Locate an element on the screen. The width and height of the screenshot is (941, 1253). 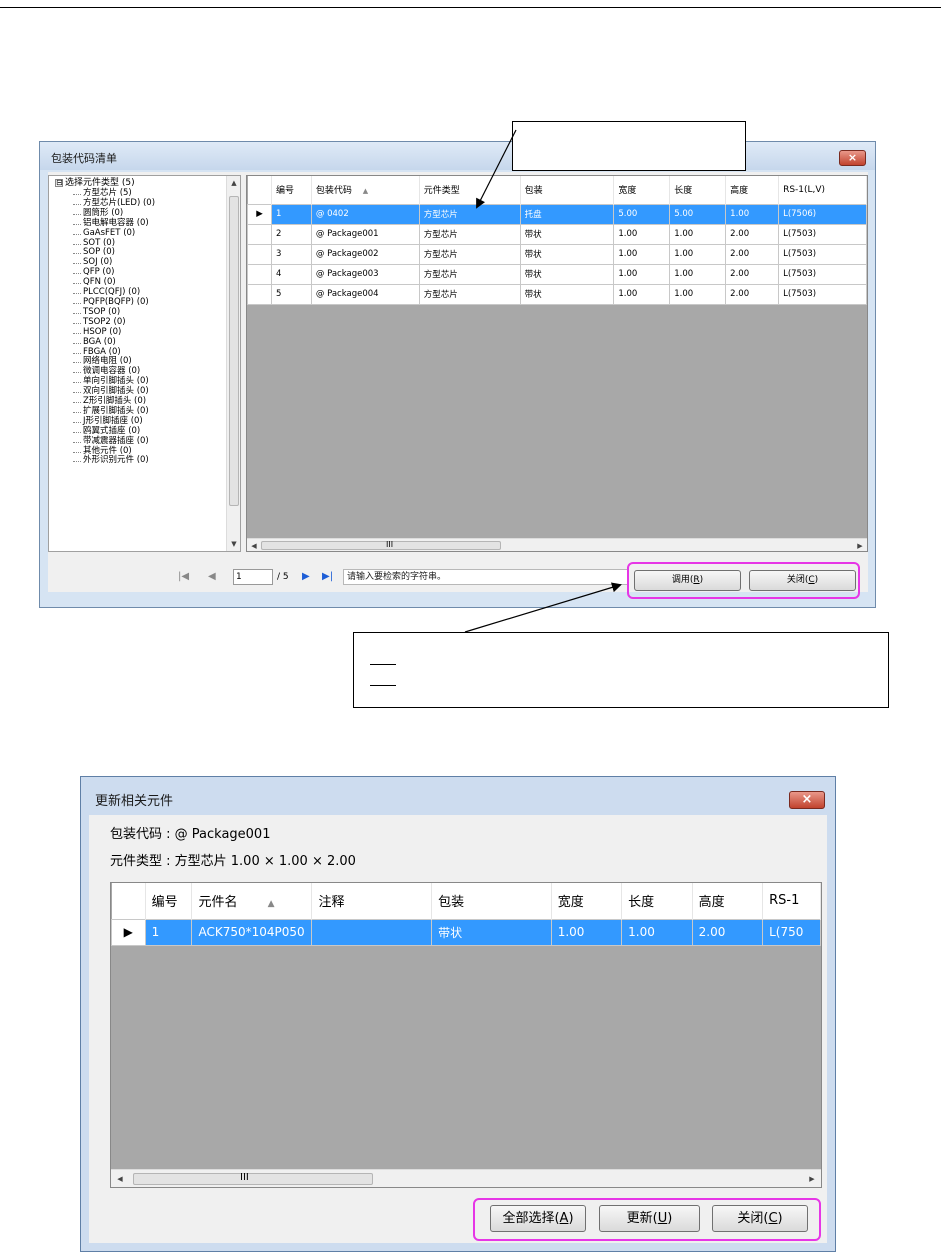
table-cell: @ Package001 is located at coordinates (365, 234).